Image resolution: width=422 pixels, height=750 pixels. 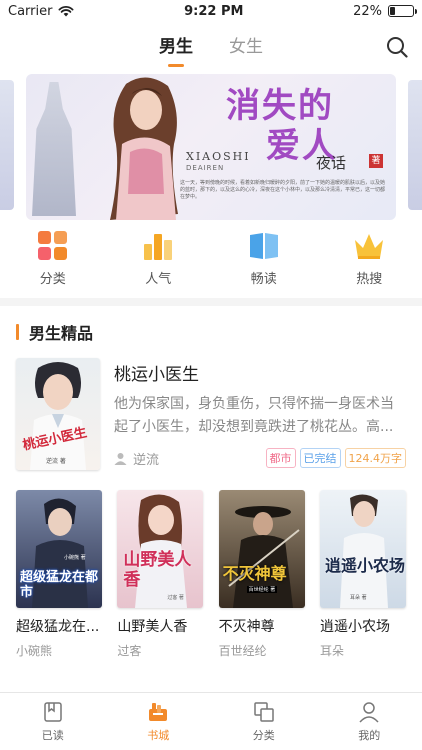 What do you see at coordinates (158, 247) in the screenshot?
I see `bar-chart-icon` at bounding box center [158, 247].